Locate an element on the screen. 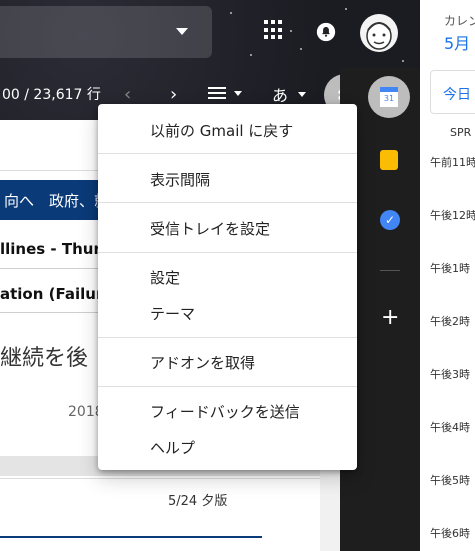 Image resolution: width=475 pixels, height=551 pixels. density-toggle-icon is located at coordinates (226, 94).